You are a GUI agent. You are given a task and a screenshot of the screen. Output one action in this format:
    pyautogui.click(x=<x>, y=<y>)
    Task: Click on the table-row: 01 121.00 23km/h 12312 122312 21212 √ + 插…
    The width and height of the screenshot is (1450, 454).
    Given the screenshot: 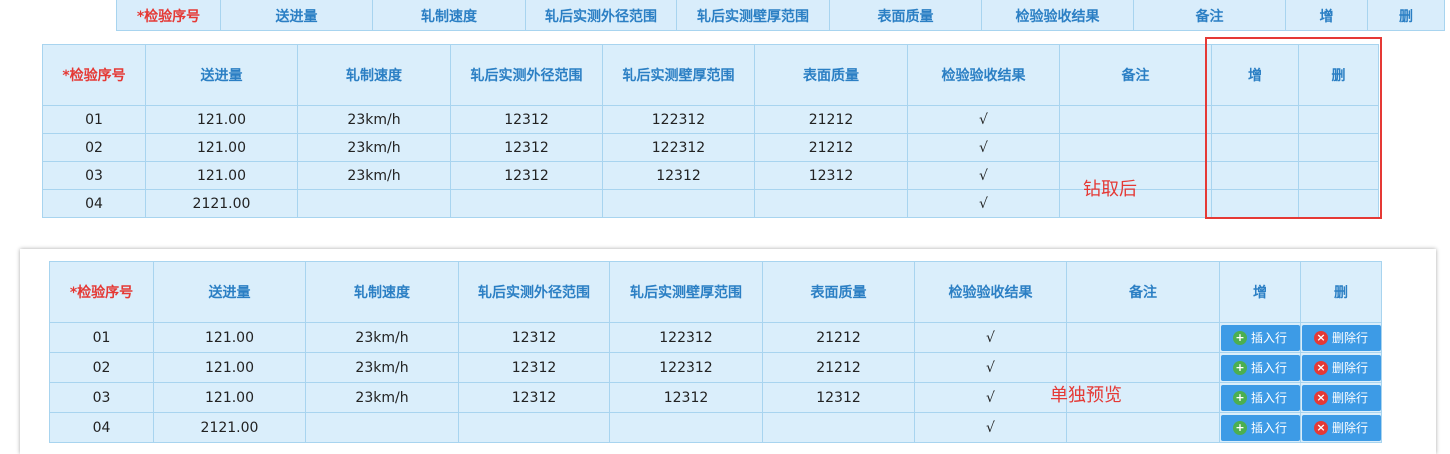 What is the action you would take?
    pyautogui.click(x=715, y=337)
    